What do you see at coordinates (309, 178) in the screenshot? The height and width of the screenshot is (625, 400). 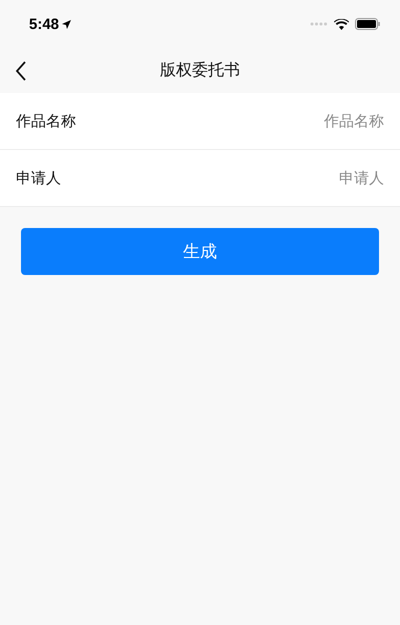 I see `input-field: 申请人` at bounding box center [309, 178].